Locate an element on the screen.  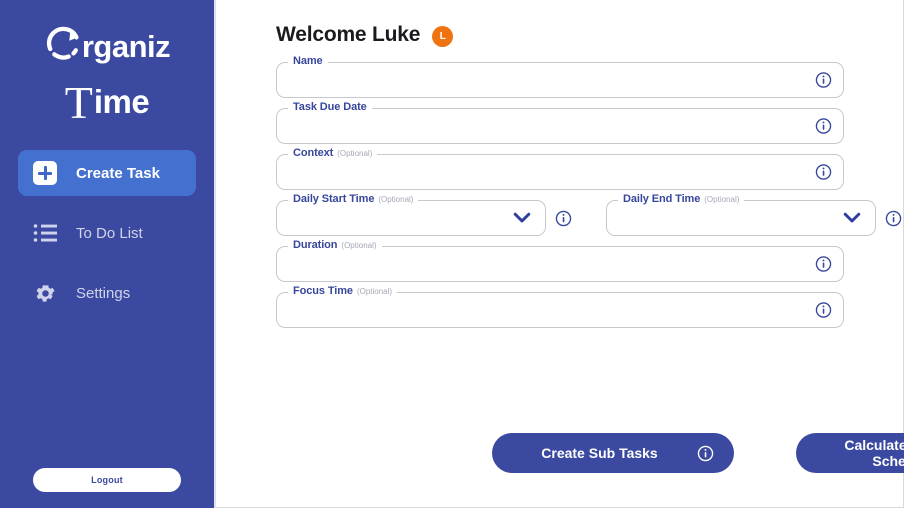
duration-field: Duration (Optional) is located at coordinates (560, 261).